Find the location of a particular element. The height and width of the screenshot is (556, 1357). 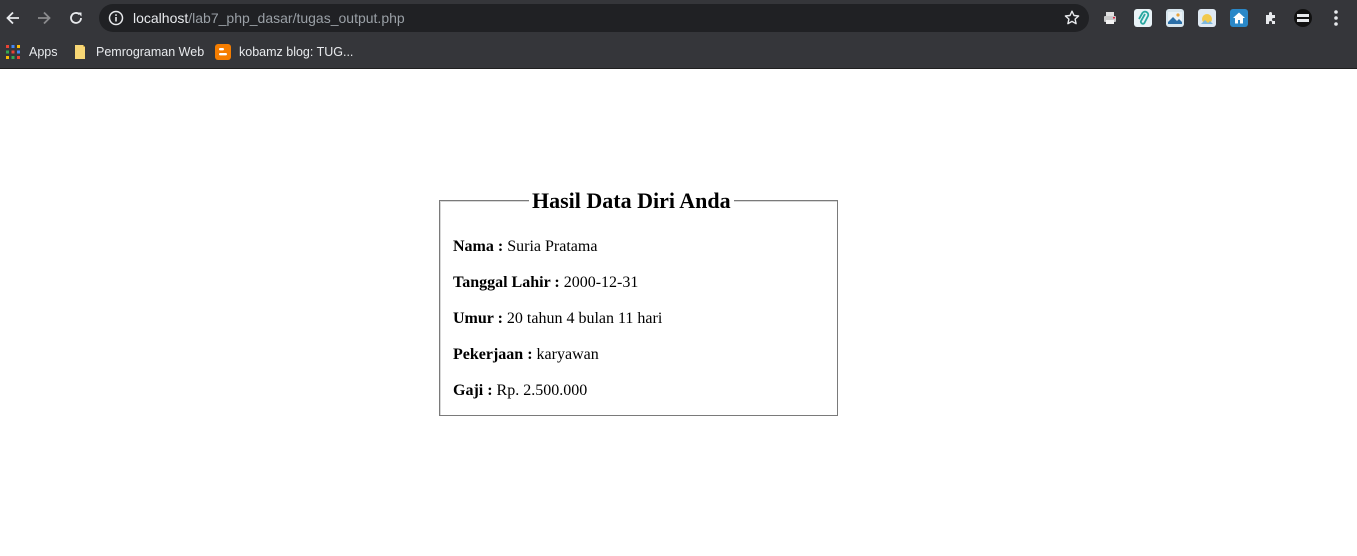

kebab-menu-icon is located at coordinates (1336, 18).